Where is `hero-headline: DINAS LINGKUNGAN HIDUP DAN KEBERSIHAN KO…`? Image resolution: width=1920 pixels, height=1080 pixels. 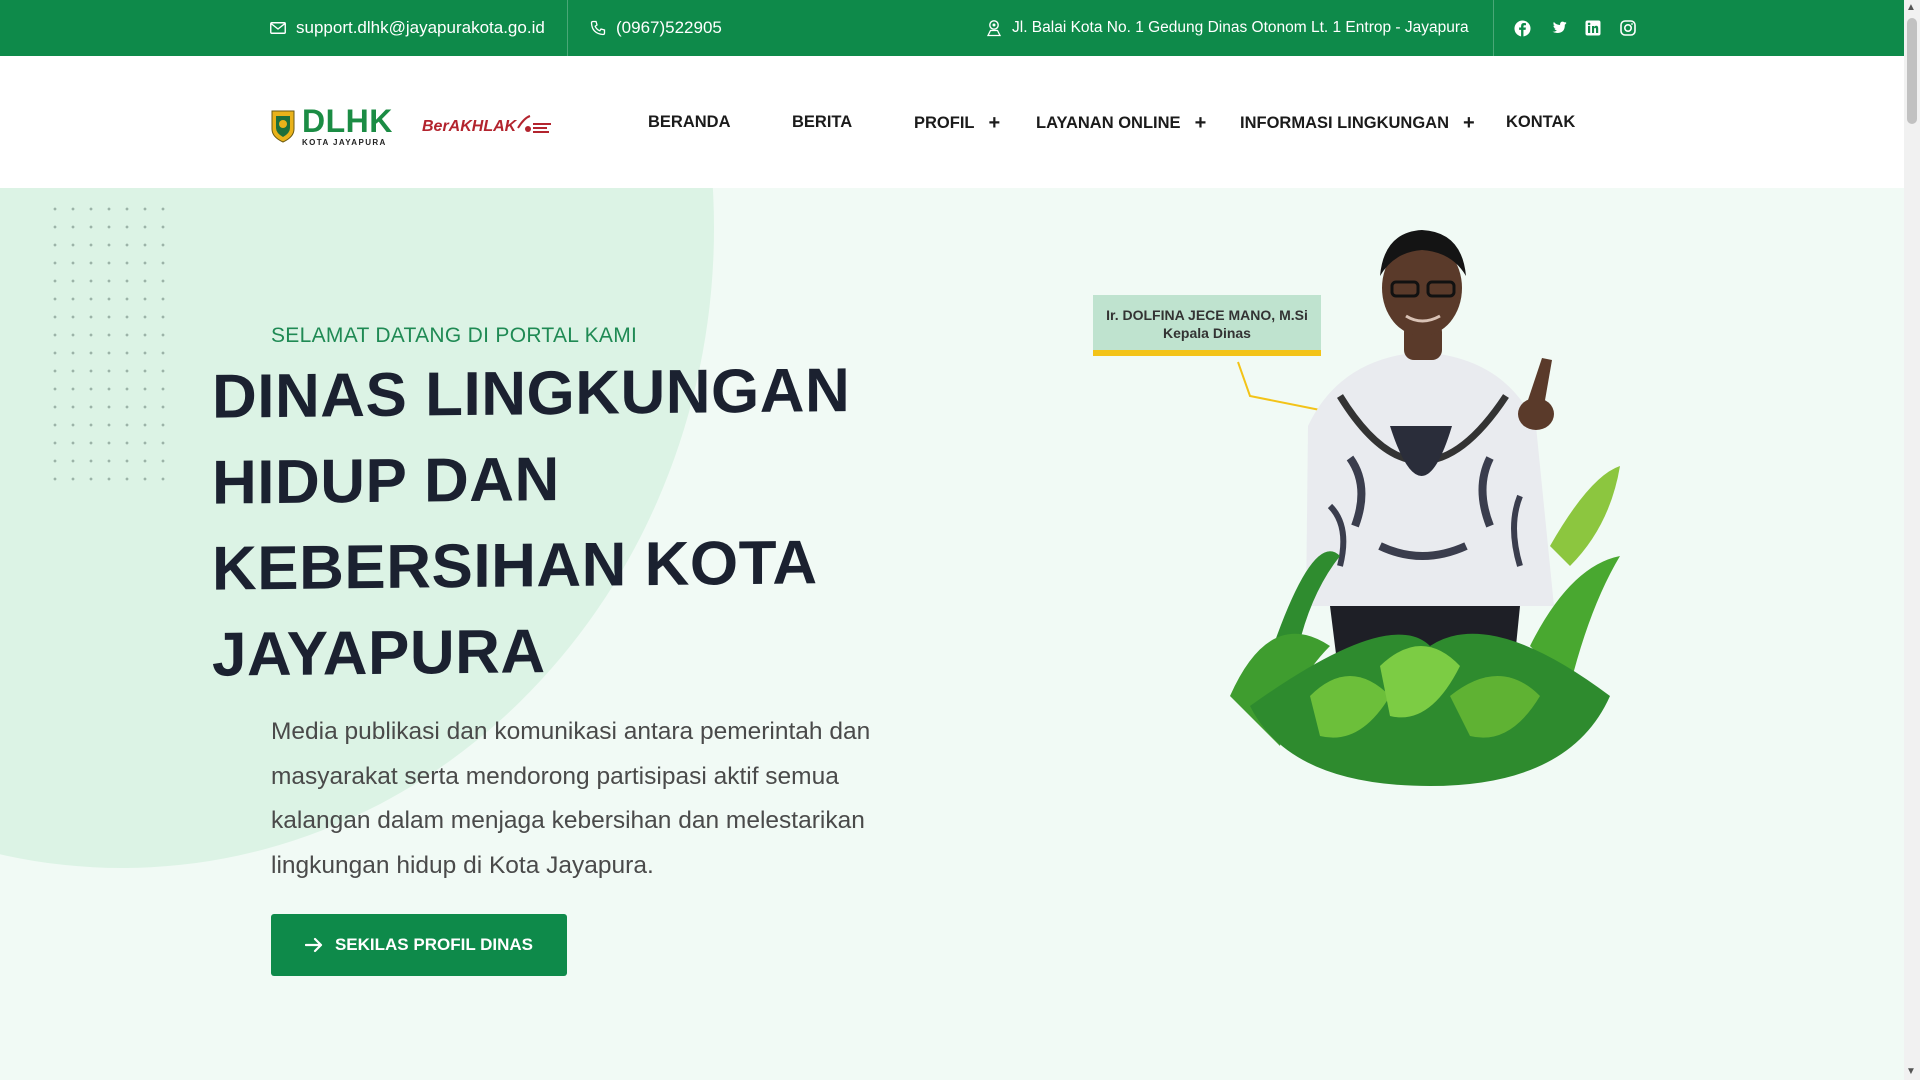
hero-headline: DINAS LINGKUNGAN HIDUP DAN KEBERSIHAN KO… is located at coordinates (562, 522).